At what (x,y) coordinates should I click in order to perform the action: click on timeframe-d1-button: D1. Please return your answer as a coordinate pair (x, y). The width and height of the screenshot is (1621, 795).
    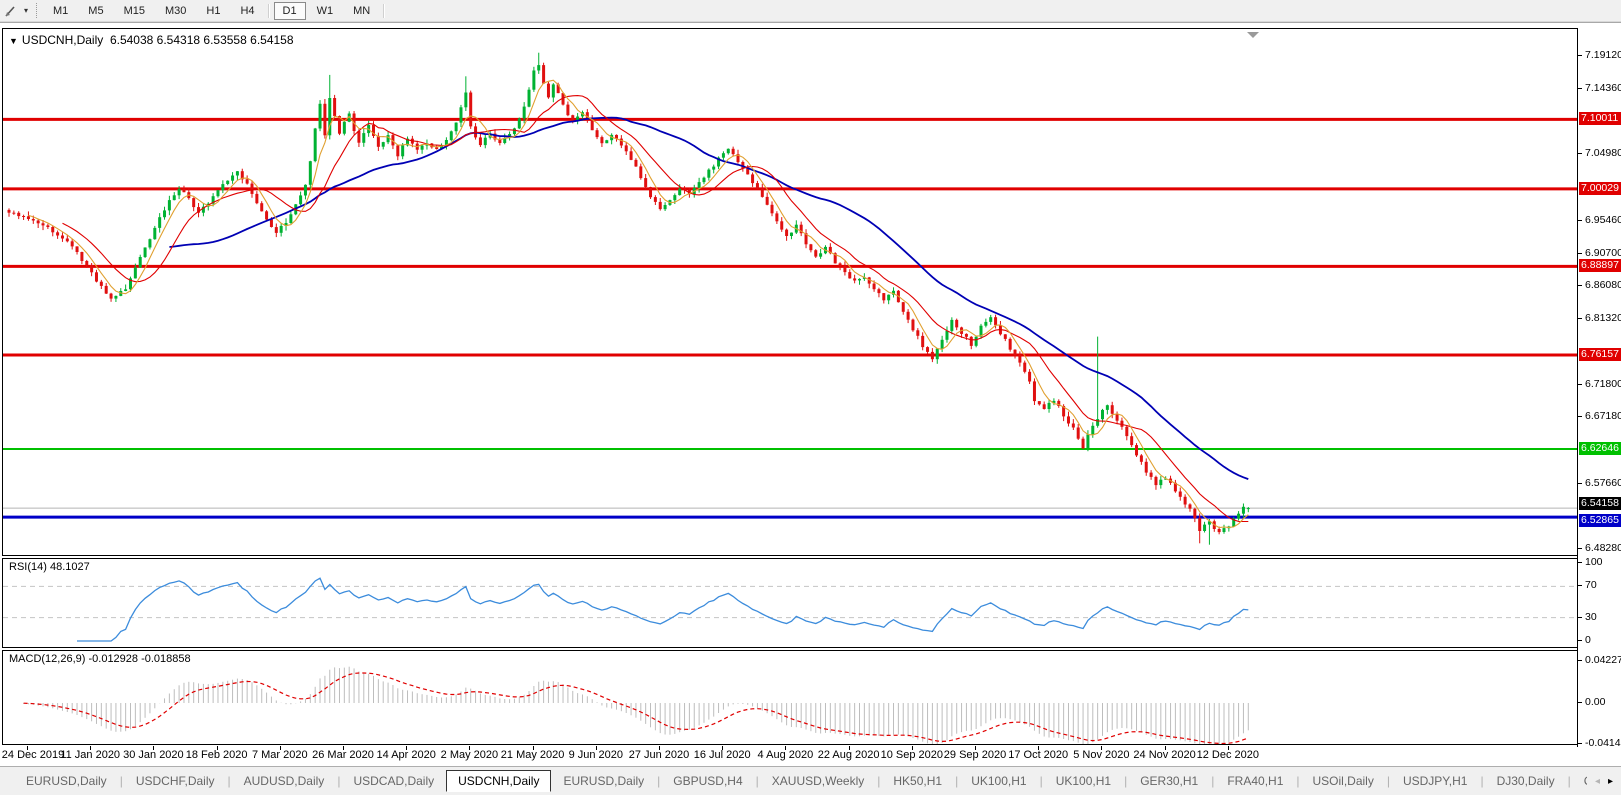
    Looking at the image, I should click on (289, 10).